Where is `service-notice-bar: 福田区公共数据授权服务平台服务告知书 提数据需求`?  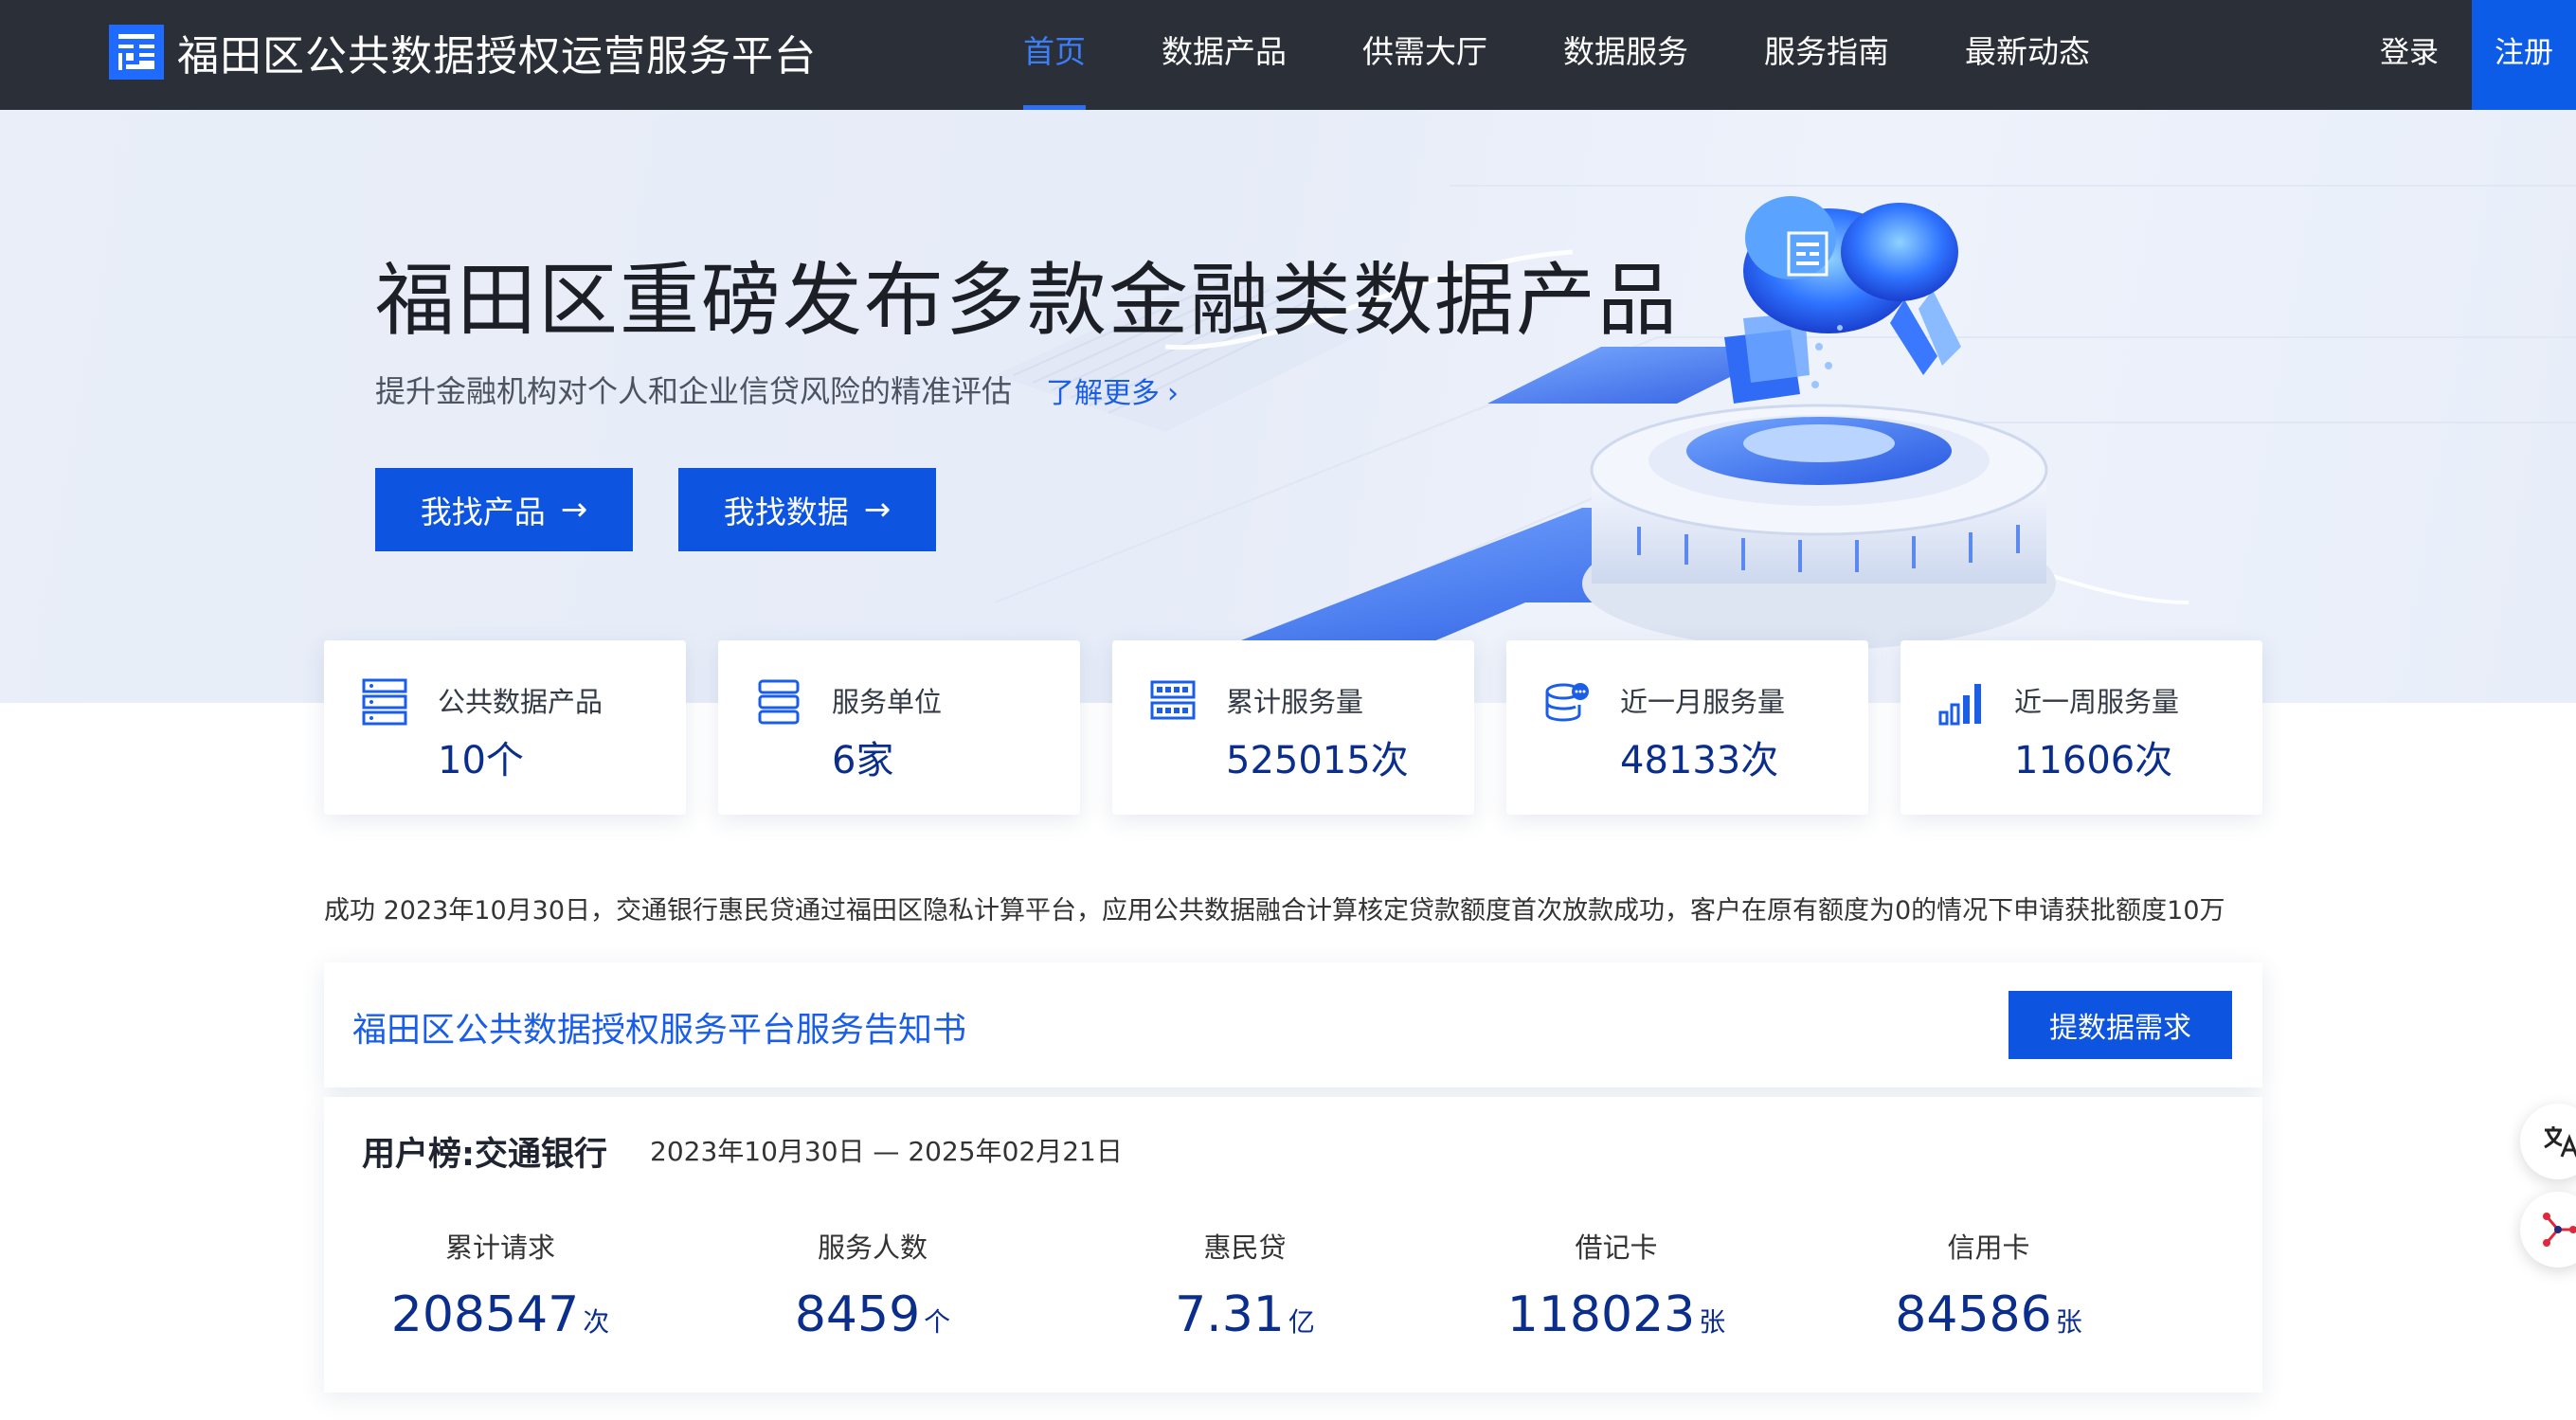 service-notice-bar: 福田区公共数据授权服务平台服务告知书 提数据需求 is located at coordinates (1293, 1024).